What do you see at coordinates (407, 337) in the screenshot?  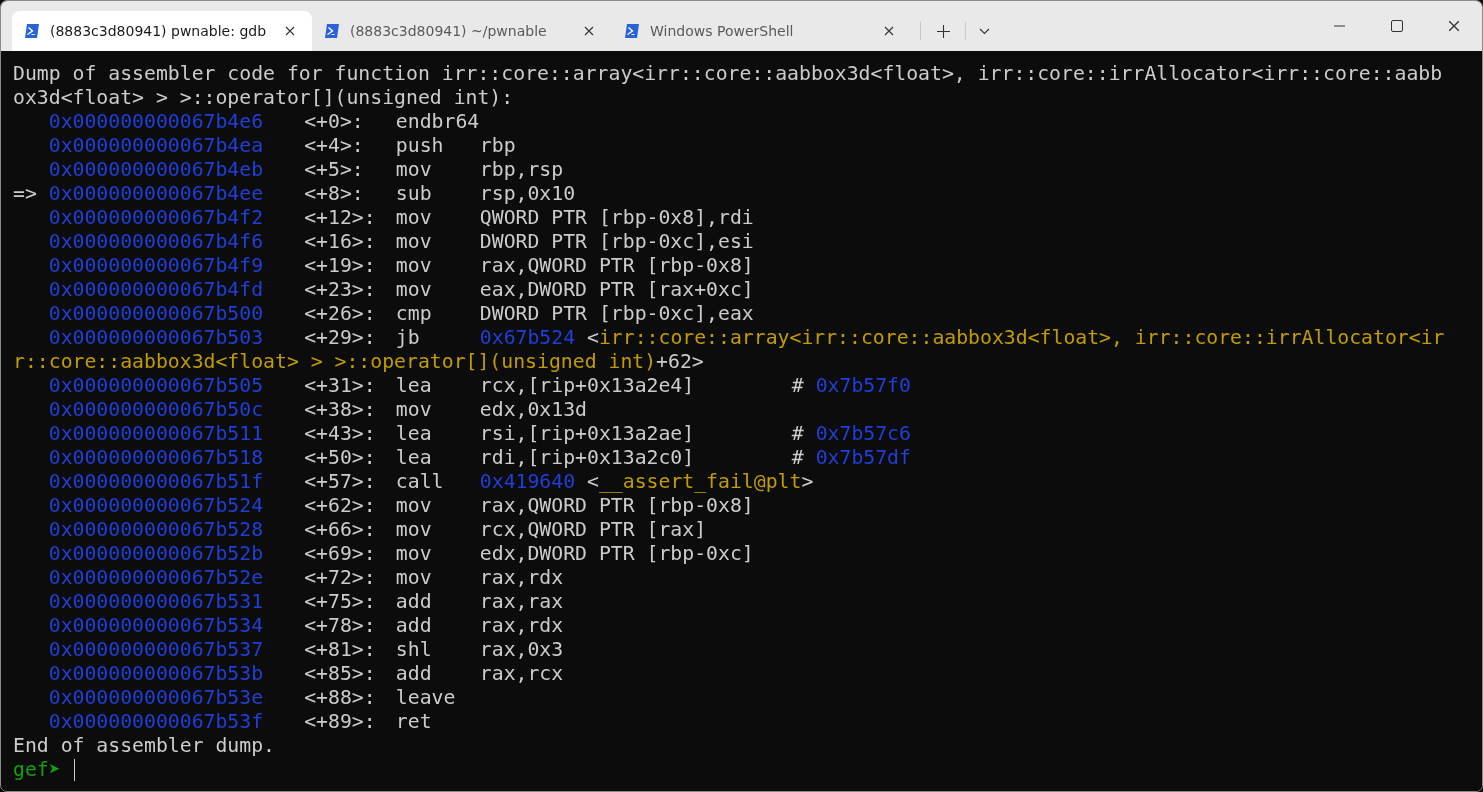 I see `instruction-mnemonic: jb` at bounding box center [407, 337].